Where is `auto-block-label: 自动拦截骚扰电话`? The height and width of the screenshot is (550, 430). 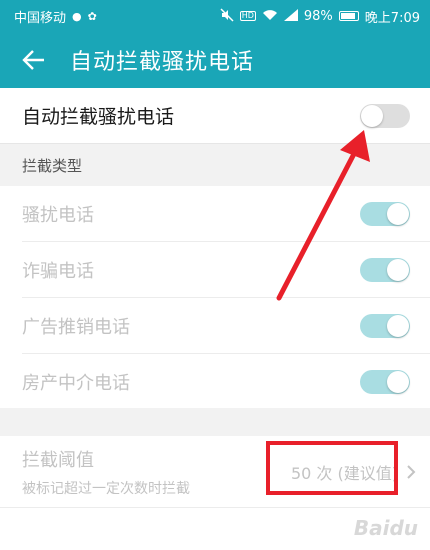 auto-block-label: 自动拦截骚扰电话 is located at coordinates (98, 117).